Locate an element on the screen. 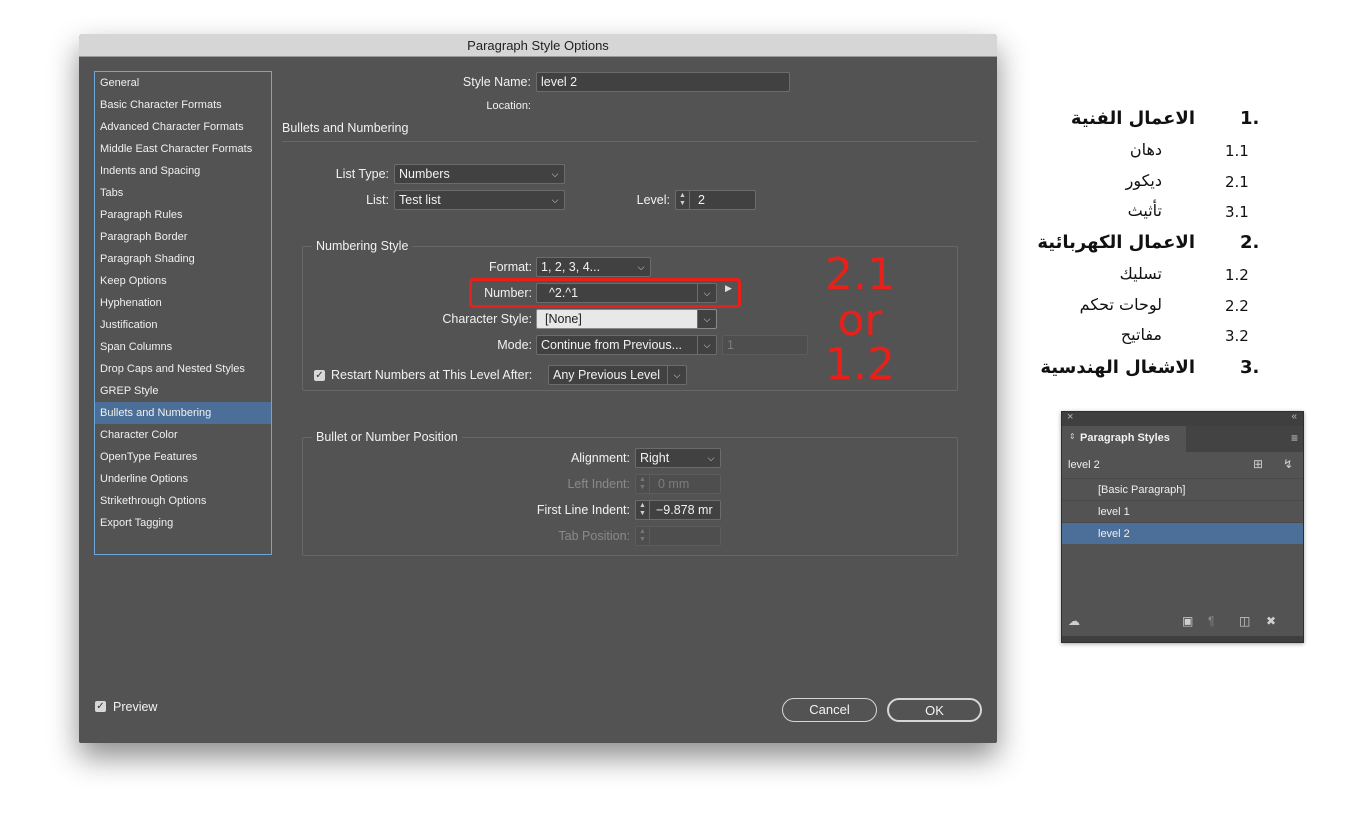  category-item: Underline Options is located at coordinates (183, 479).